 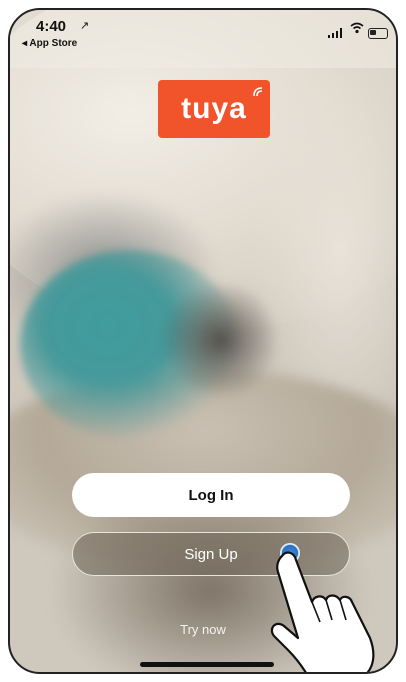 What do you see at coordinates (207, 664) in the screenshot?
I see `home-indicator` at bounding box center [207, 664].